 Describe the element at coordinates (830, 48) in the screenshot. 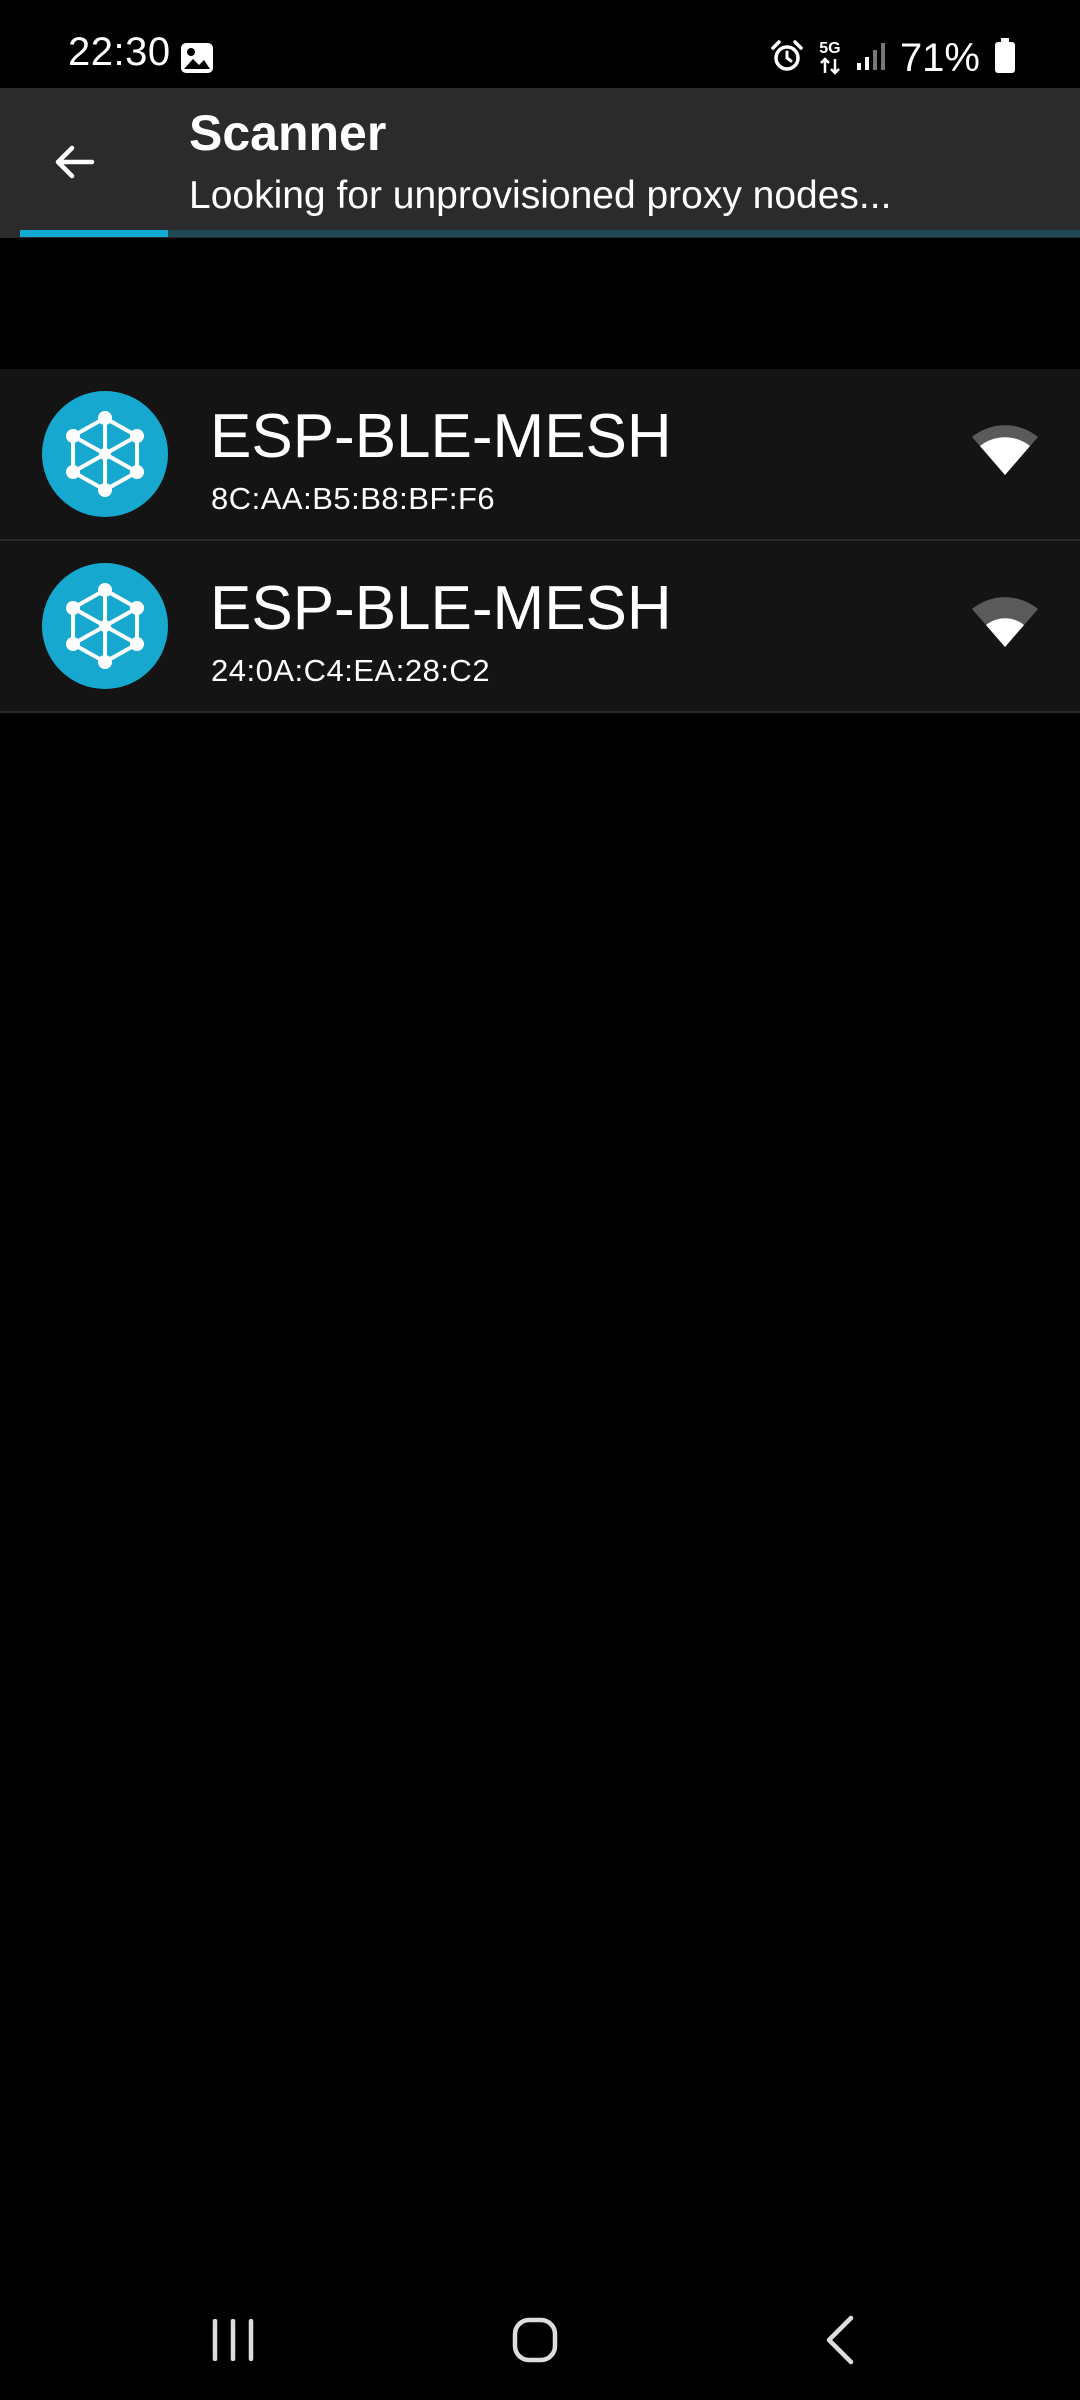

I see `network-label: 5G` at that location.